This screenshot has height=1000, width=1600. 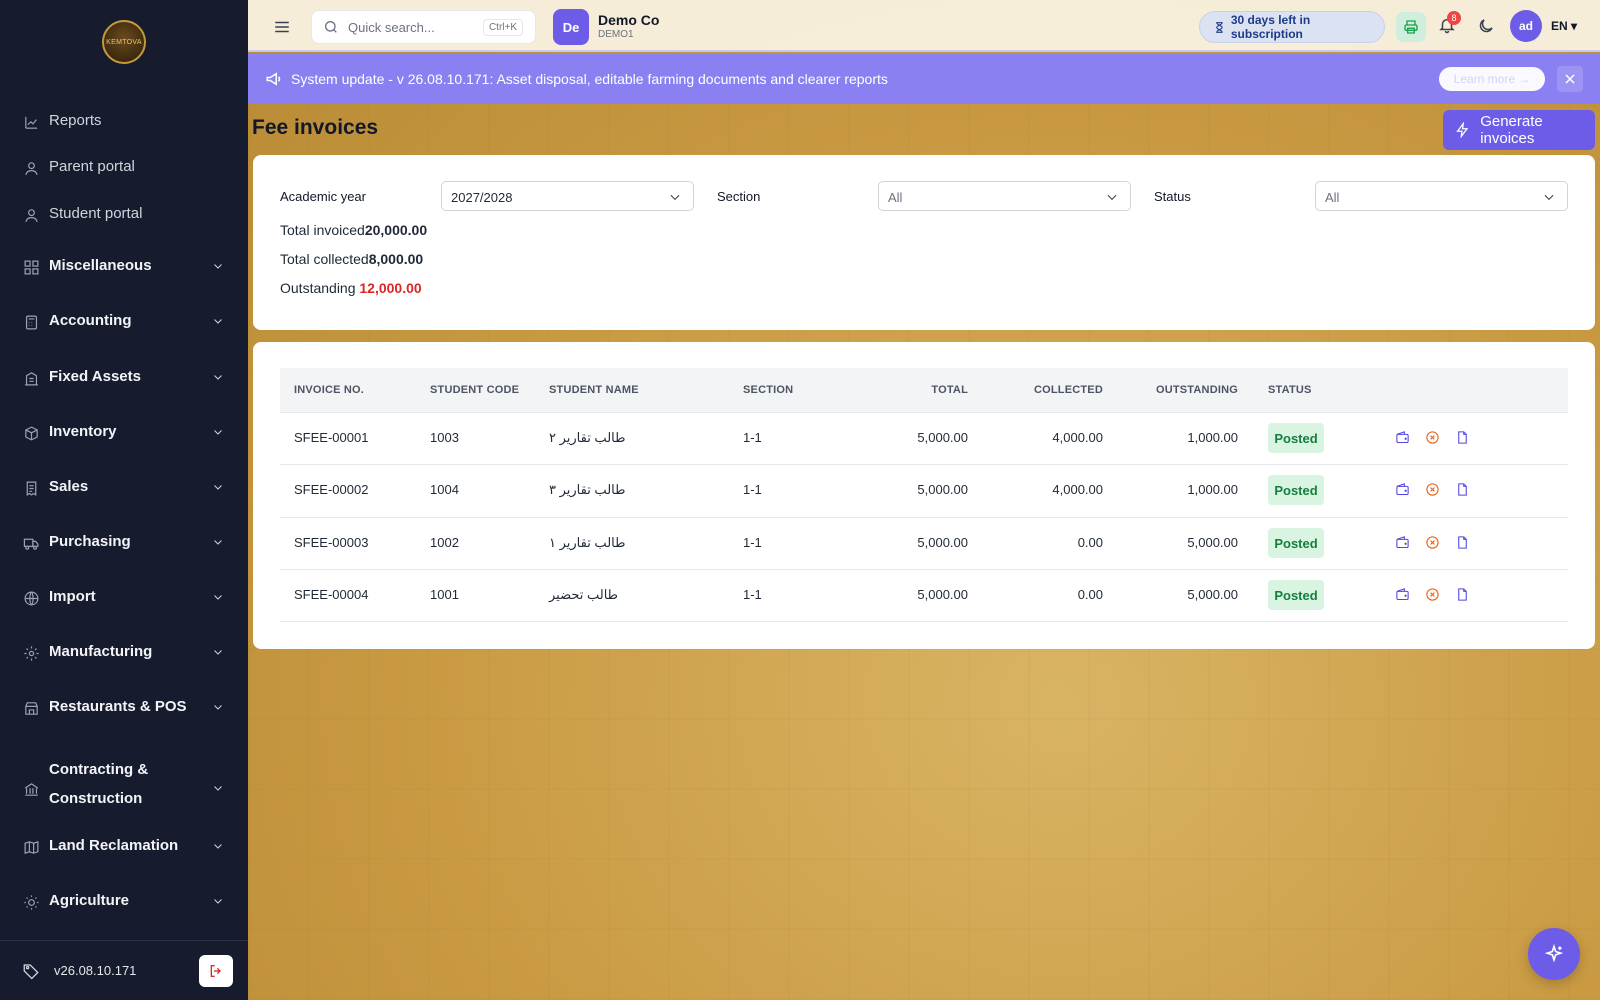 What do you see at coordinates (124, 784) in the screenshot?
I see `sidebar-item-contracting: Contracting & Construction` at bounding box center [124, 784].